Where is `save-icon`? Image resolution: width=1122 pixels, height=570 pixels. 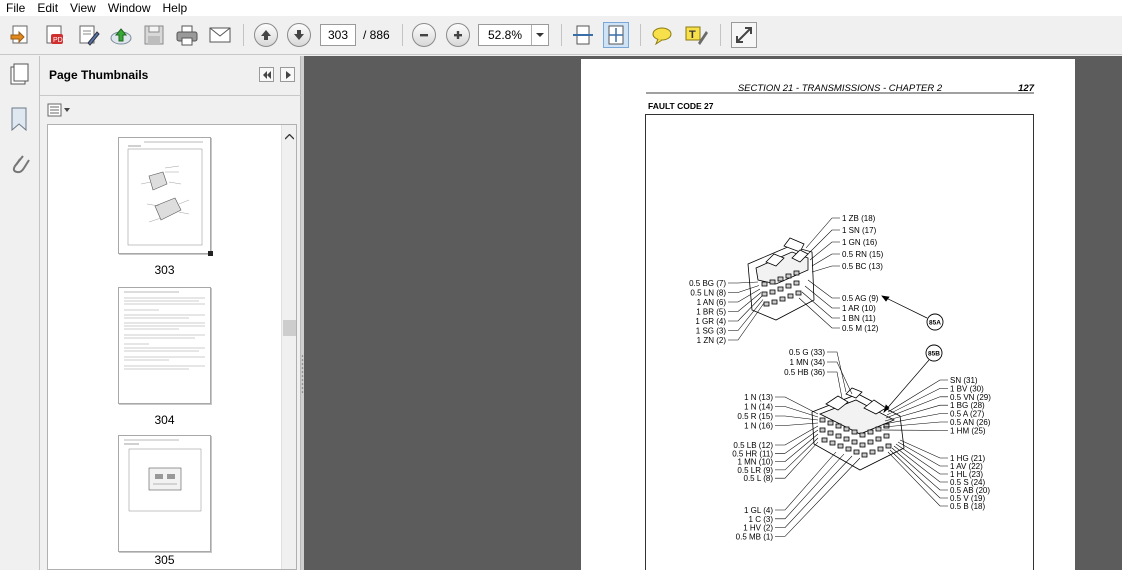
save-icon is located at coordinates (154, 35).